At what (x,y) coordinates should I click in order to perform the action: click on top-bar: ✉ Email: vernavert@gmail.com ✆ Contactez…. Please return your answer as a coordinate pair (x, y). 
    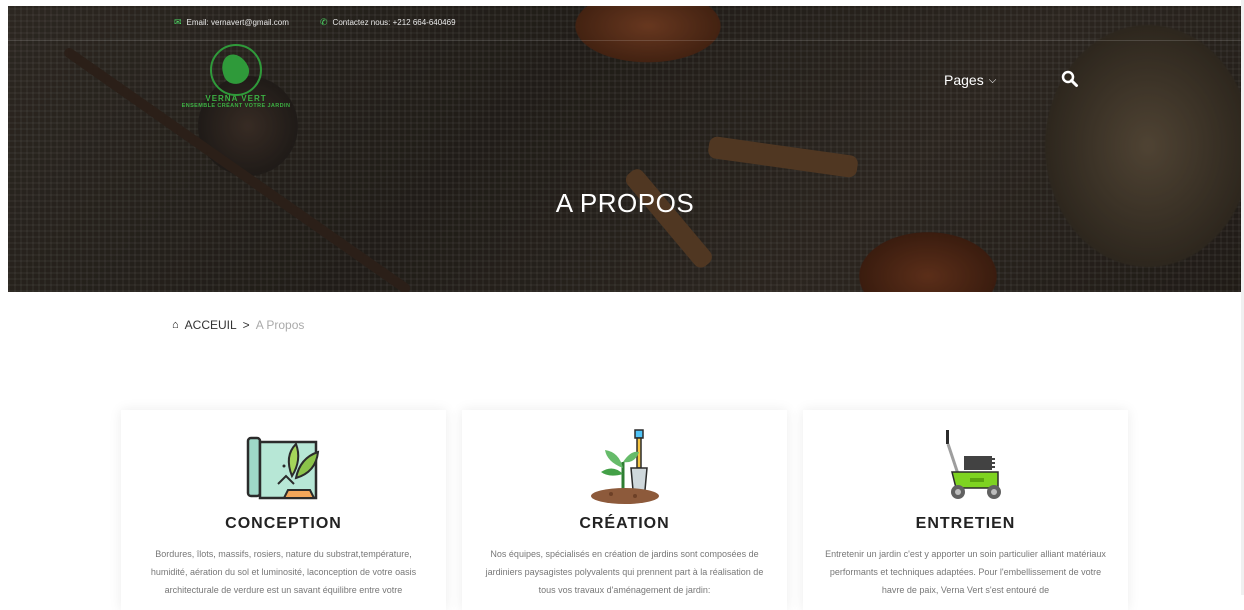
    Looking at the image, I should click on (625, 23).